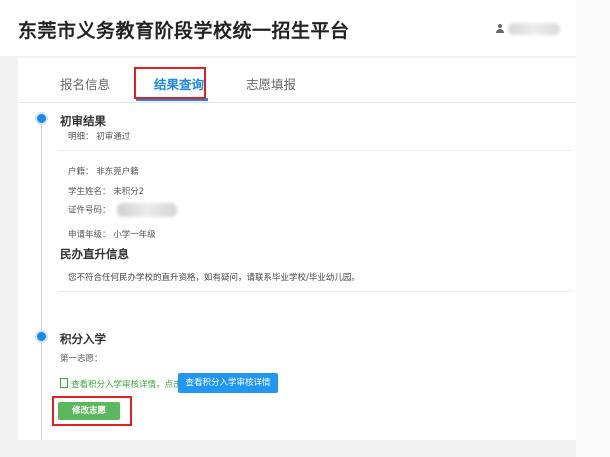 The height and width of the screenshot is (457, 610). Describe the element at coordinates (170, 83) in the screenshot. I see `tab-highlight-box` at that location.